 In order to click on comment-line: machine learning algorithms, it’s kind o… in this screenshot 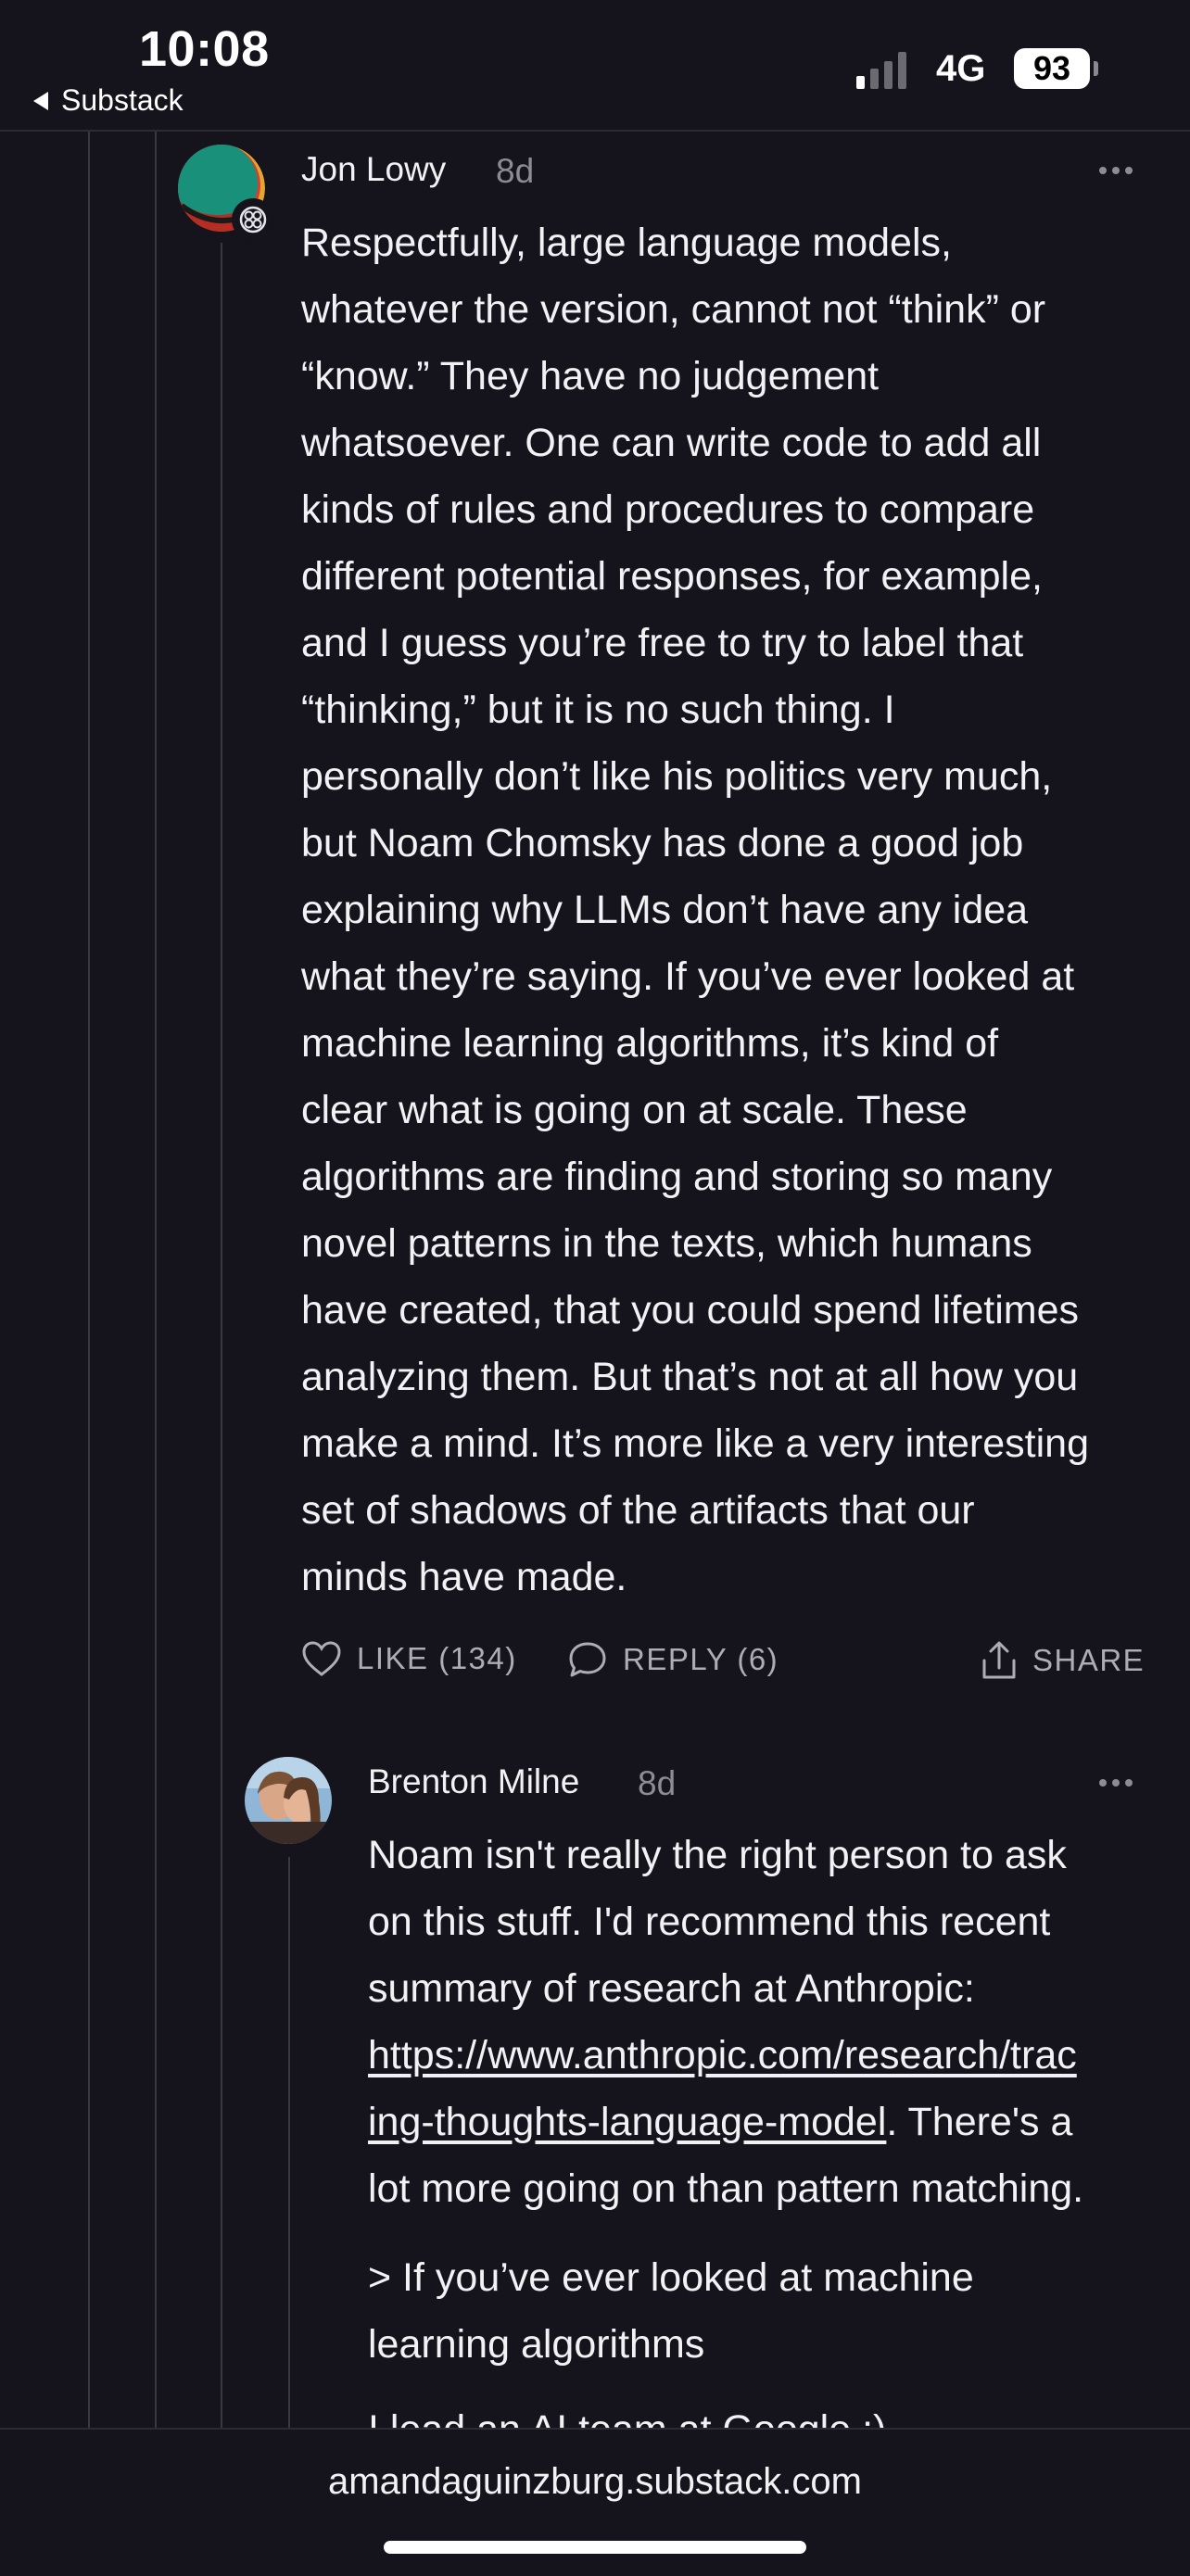, I will do `click(650, 1044)`.